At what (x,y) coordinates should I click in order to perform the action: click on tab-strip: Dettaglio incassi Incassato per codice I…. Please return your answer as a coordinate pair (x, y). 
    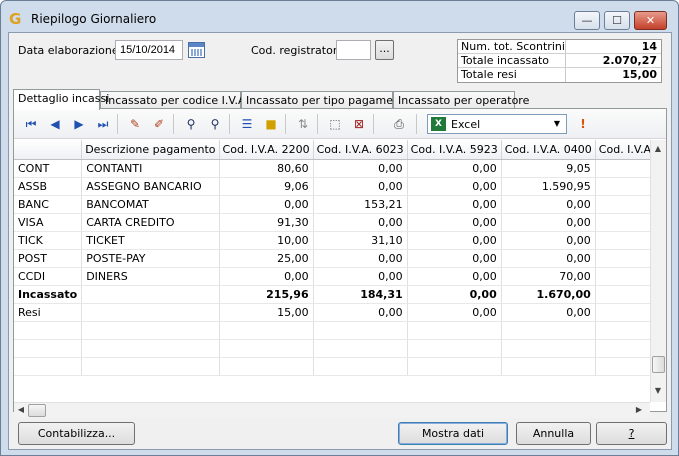
    Looking at the image, I should click on (341, 99).